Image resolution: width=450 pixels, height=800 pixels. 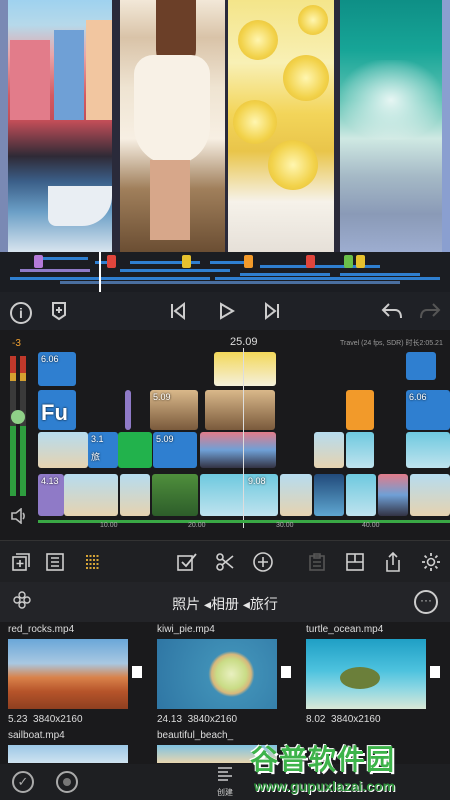 What do you see at coordinates (174, 410) in the screenshot?
I see `timeline-clip-field: 5.09` at bounding box center [174, 410].